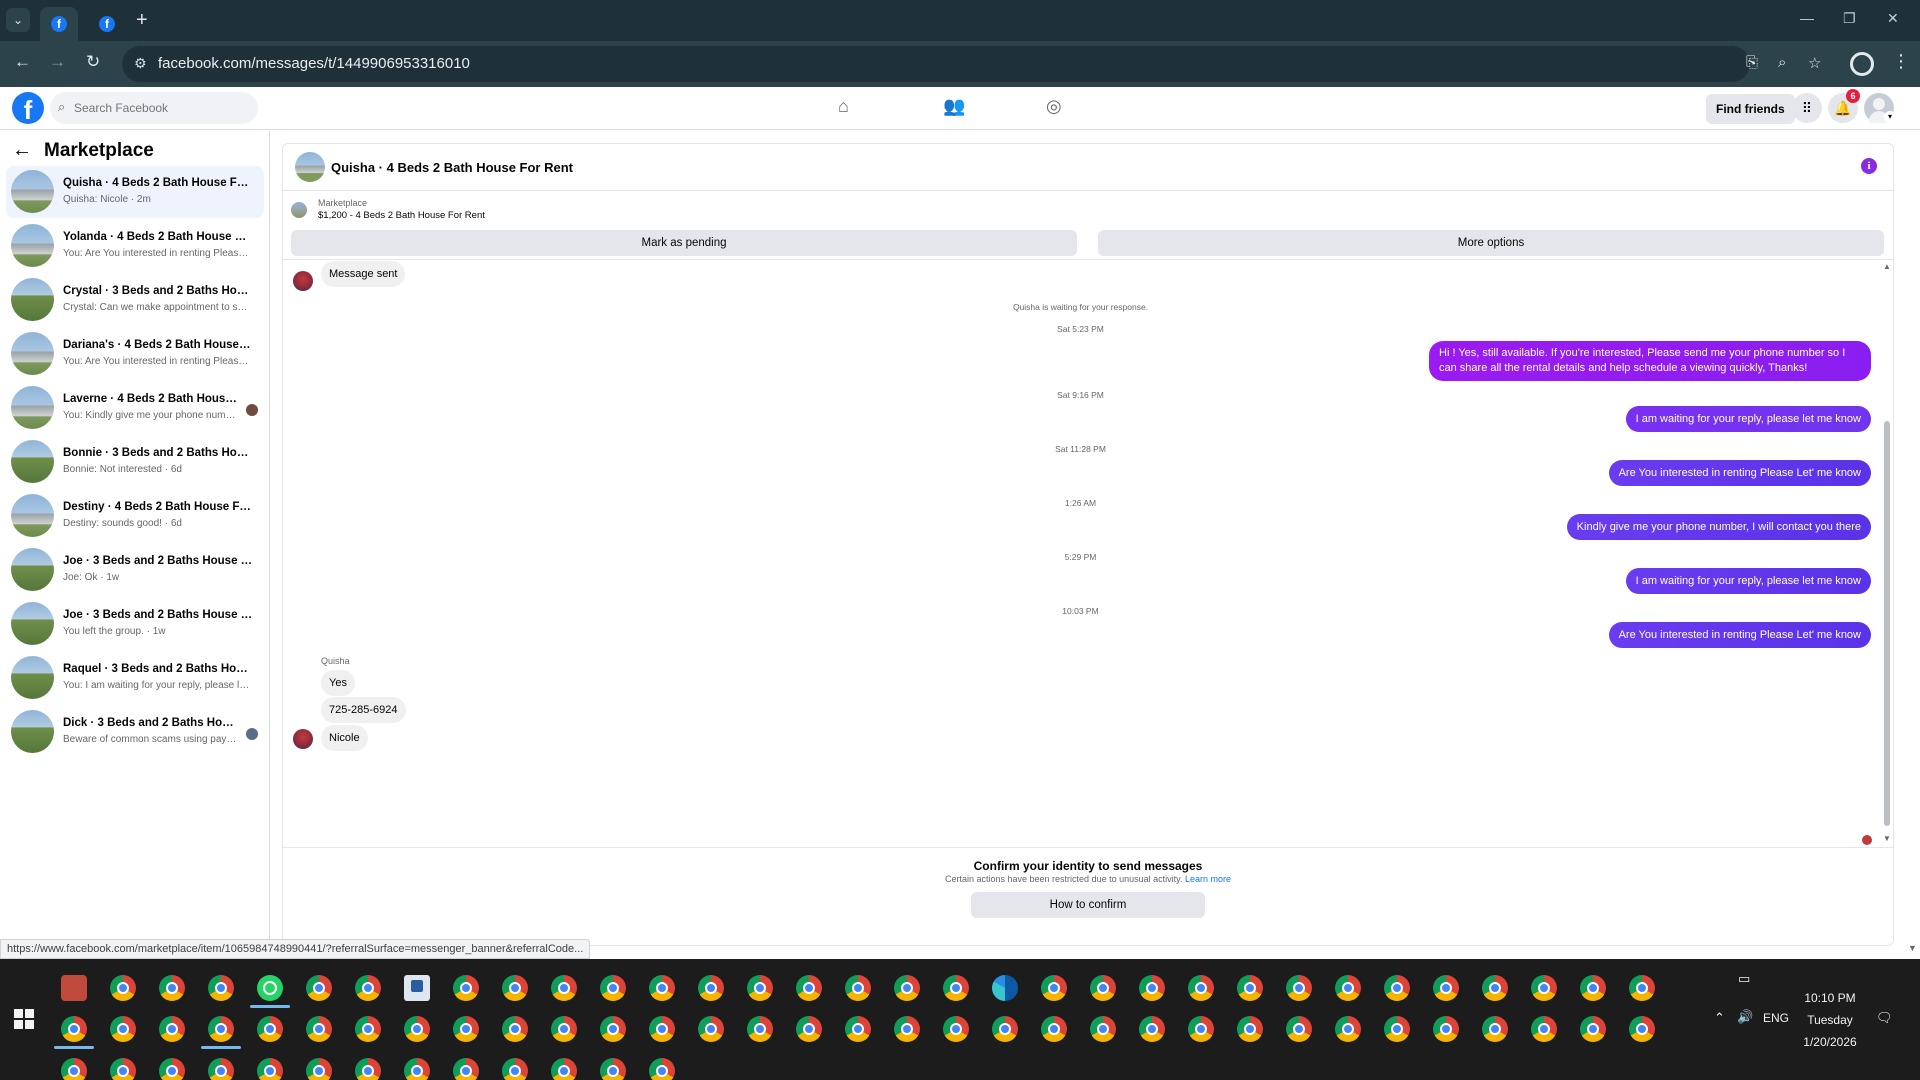 The height and width of the screenshot is (1080, 1920). I want to click on back-arrow-icon: ←, so click(22, 62).